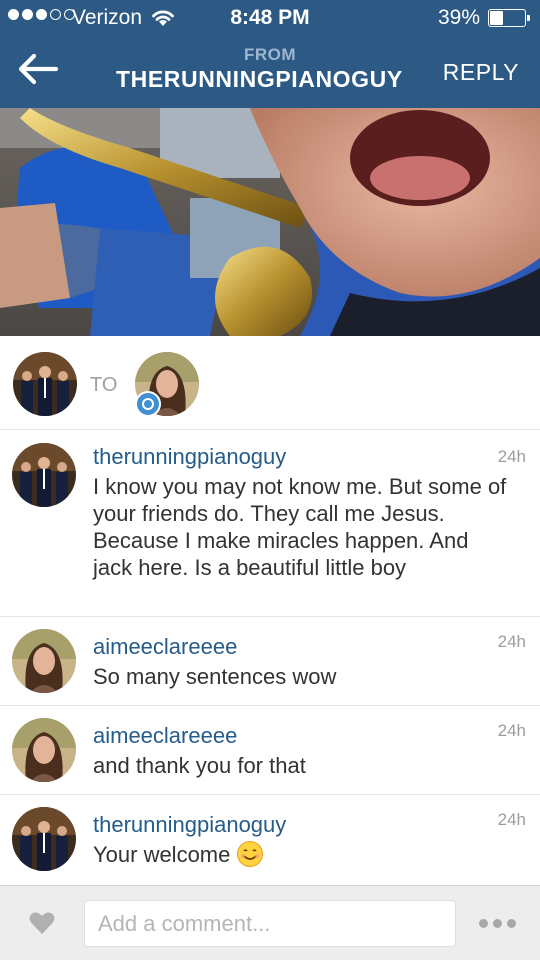 Image resolution: width=540 pixels, height=960 pixels. Describe the element at coordinates (215, 676) in the screenshot. I see `comment-text: So many sentences wow` at that location.